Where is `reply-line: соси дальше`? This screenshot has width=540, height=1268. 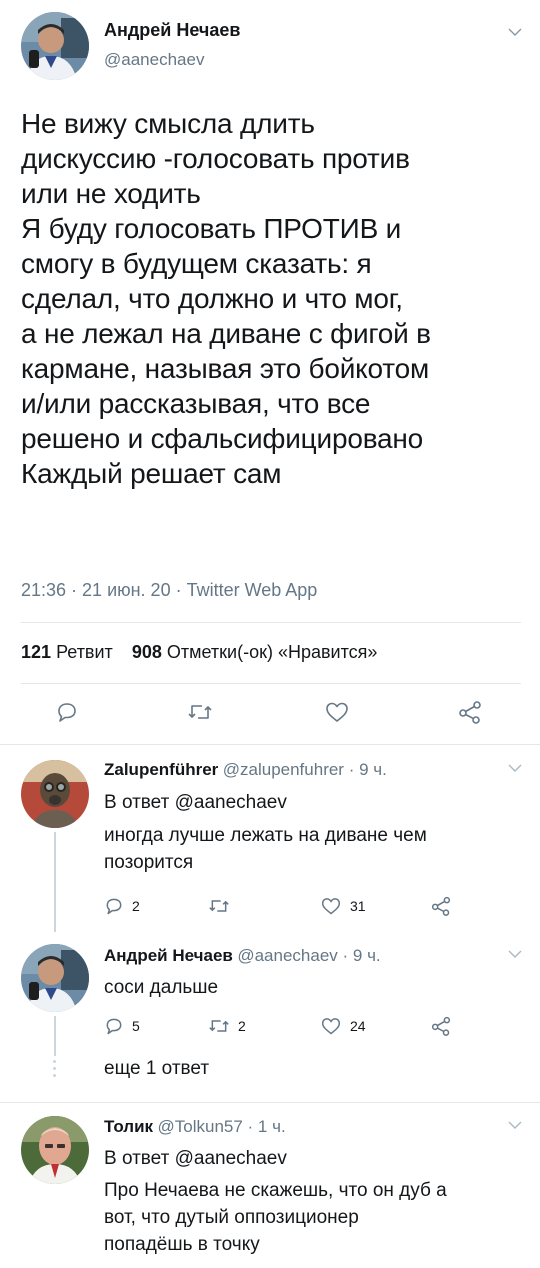 reply-line: соси дальше is located at coordinates (161, 987).